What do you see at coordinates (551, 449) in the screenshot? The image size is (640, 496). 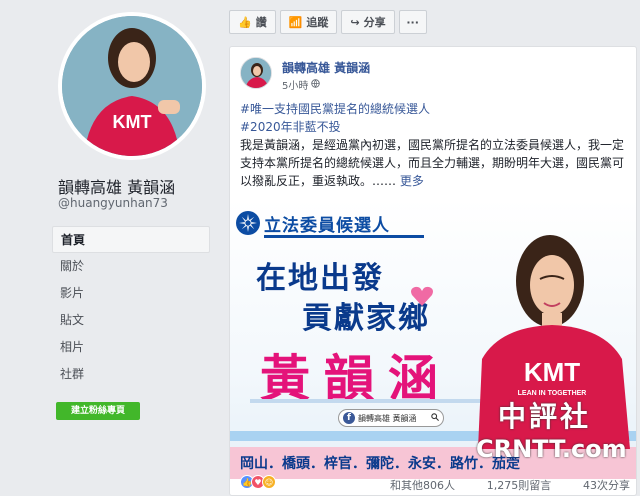 I see `watermark-english: CRNTT.com` at bounding box center [551, 449].